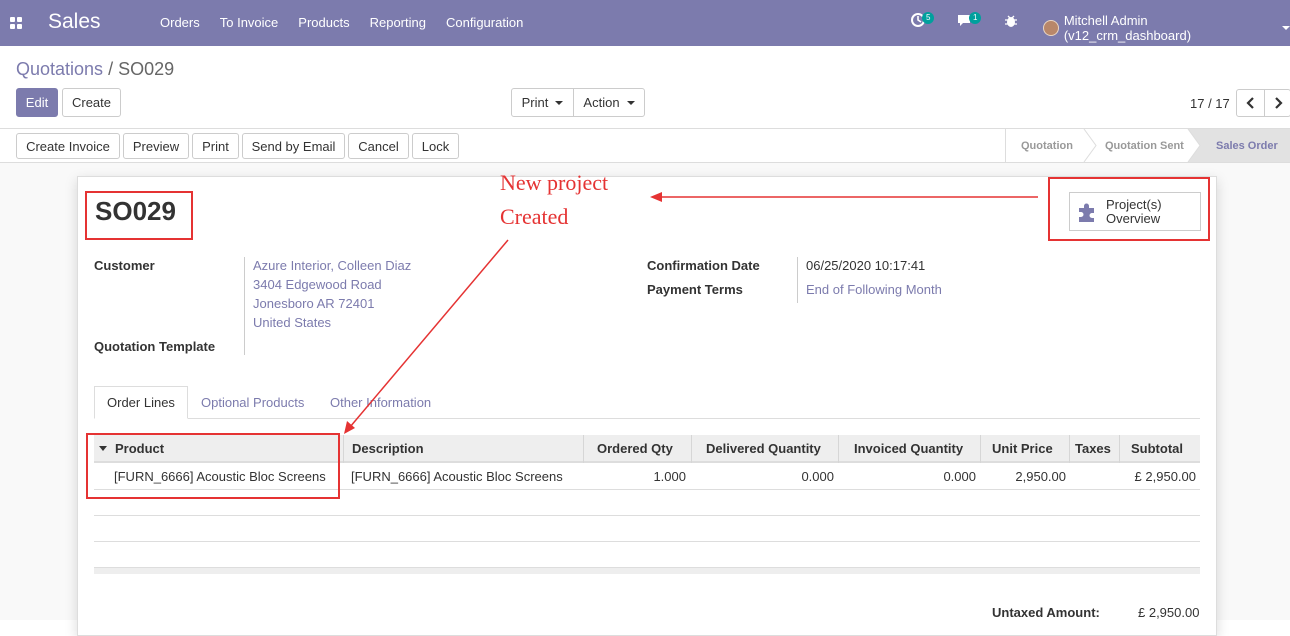 The image size is (1290, 636). I want to click on column-unit-price: Unit Price, so click(1022, 448).